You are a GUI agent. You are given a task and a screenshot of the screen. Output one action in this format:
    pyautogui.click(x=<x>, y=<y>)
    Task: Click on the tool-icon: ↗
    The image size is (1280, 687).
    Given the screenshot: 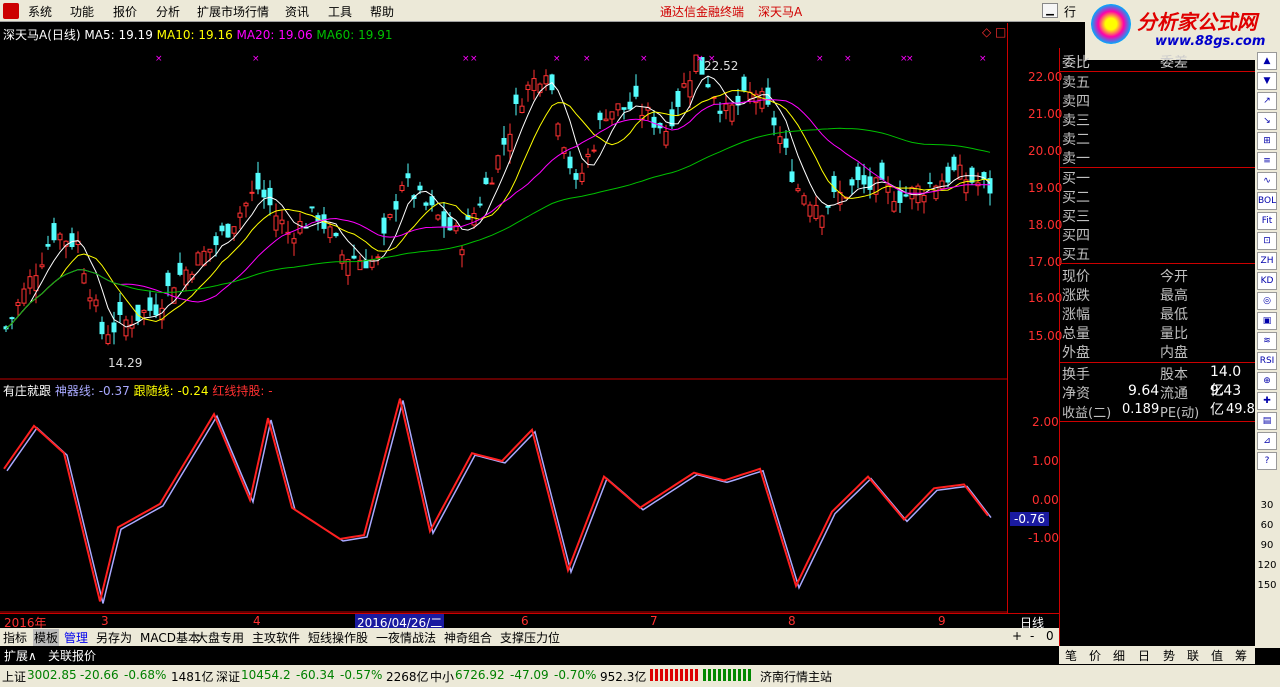 What is the action you would take?
    pyautogui.click(x=1267, y=101)
    